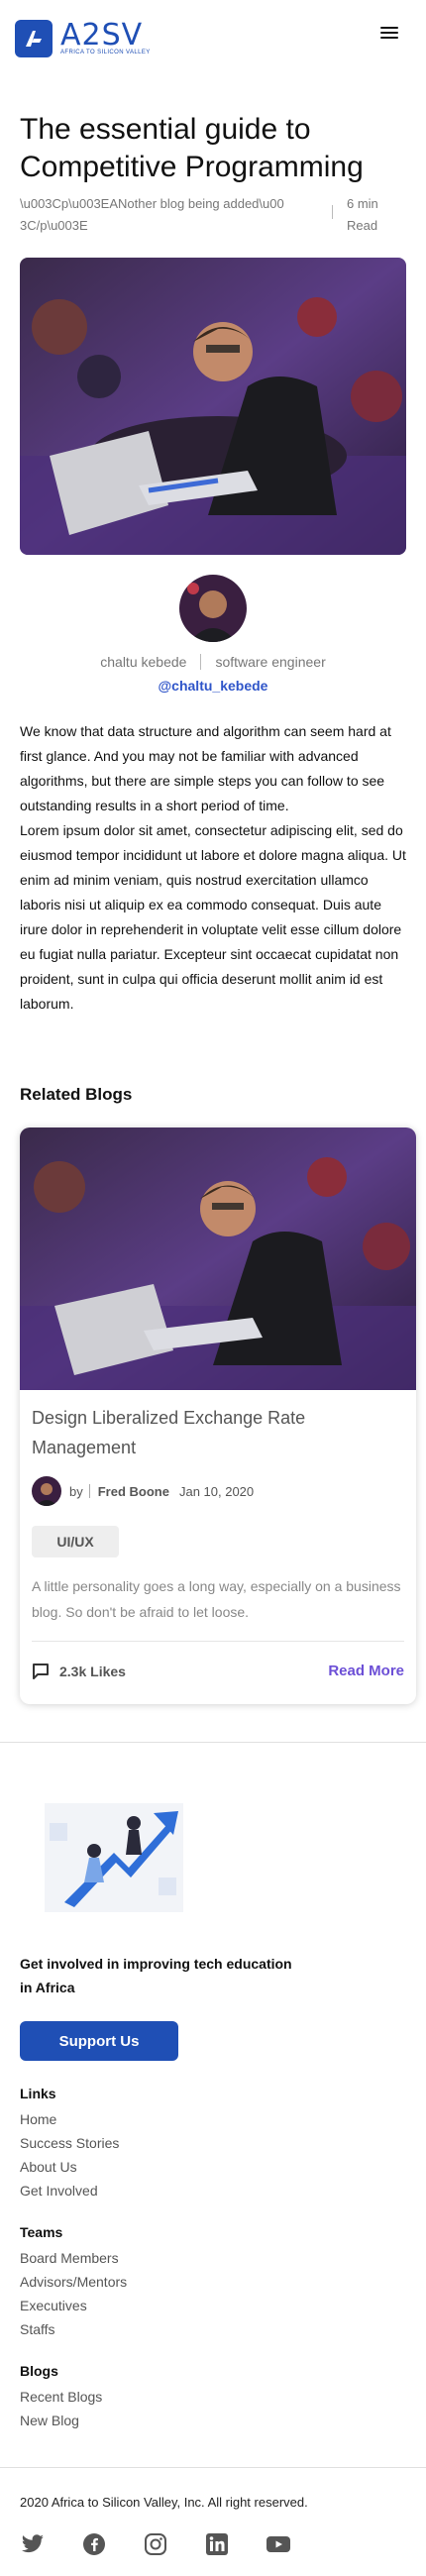 The image size is (426, 2576). What do you see at coordinates (173, 2544) in the screenshot?
I see `social-links` at bounding box center [173, 2544].